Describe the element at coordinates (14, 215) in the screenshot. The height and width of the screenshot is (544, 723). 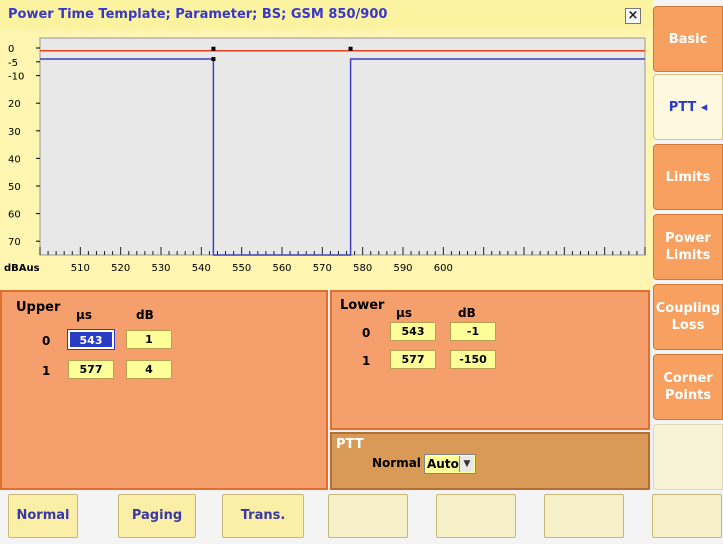
I see `y-tick-label: 60` at that location.